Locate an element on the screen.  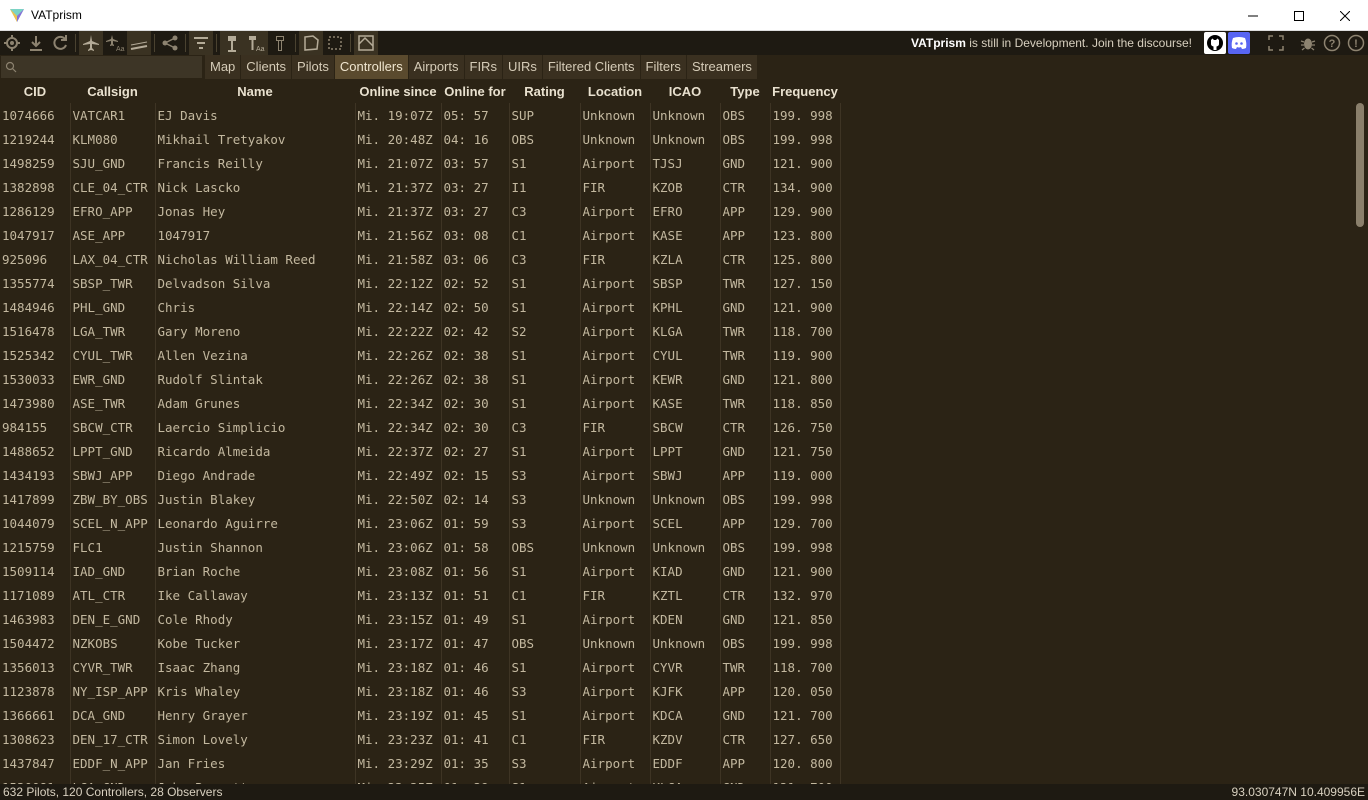
window-title-bar: VATprism is located at coordinates (684, 15).